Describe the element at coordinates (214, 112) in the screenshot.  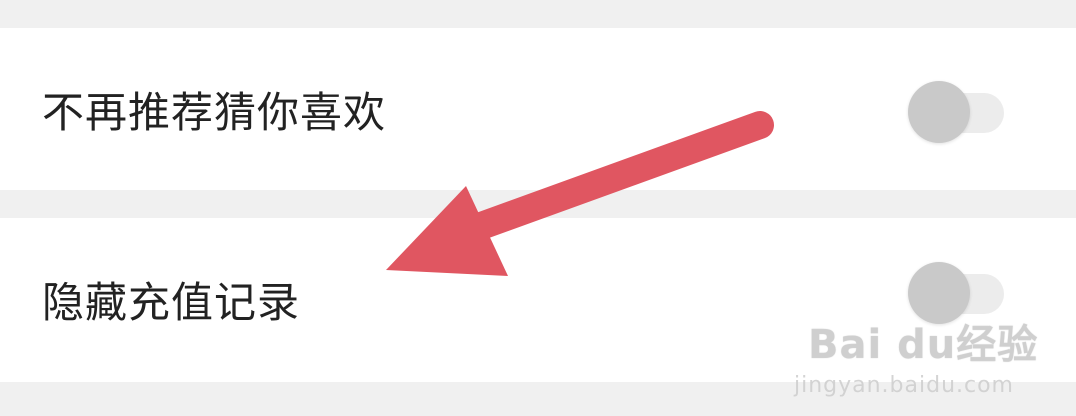
I see `setting-label: 不再推荐猜你喜欢` at that location.